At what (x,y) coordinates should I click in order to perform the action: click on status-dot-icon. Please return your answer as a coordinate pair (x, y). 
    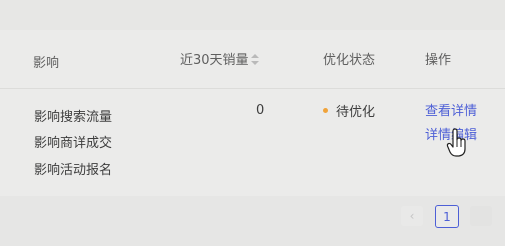
    Looking at the image, I should click on (325, 110).